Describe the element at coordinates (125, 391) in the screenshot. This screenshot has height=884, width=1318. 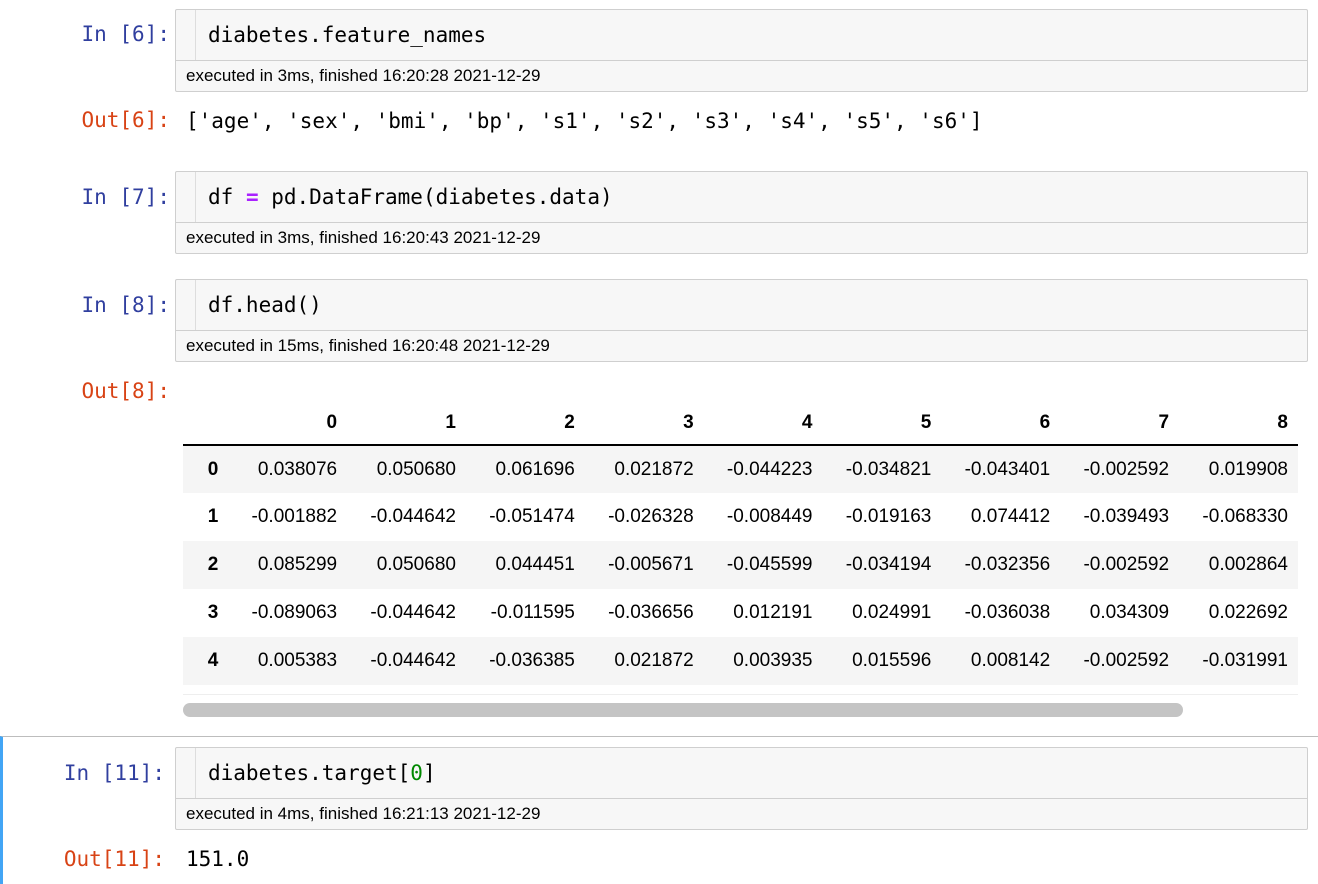
I see `cell-8-out-prompt: Out[8]:` at that location.